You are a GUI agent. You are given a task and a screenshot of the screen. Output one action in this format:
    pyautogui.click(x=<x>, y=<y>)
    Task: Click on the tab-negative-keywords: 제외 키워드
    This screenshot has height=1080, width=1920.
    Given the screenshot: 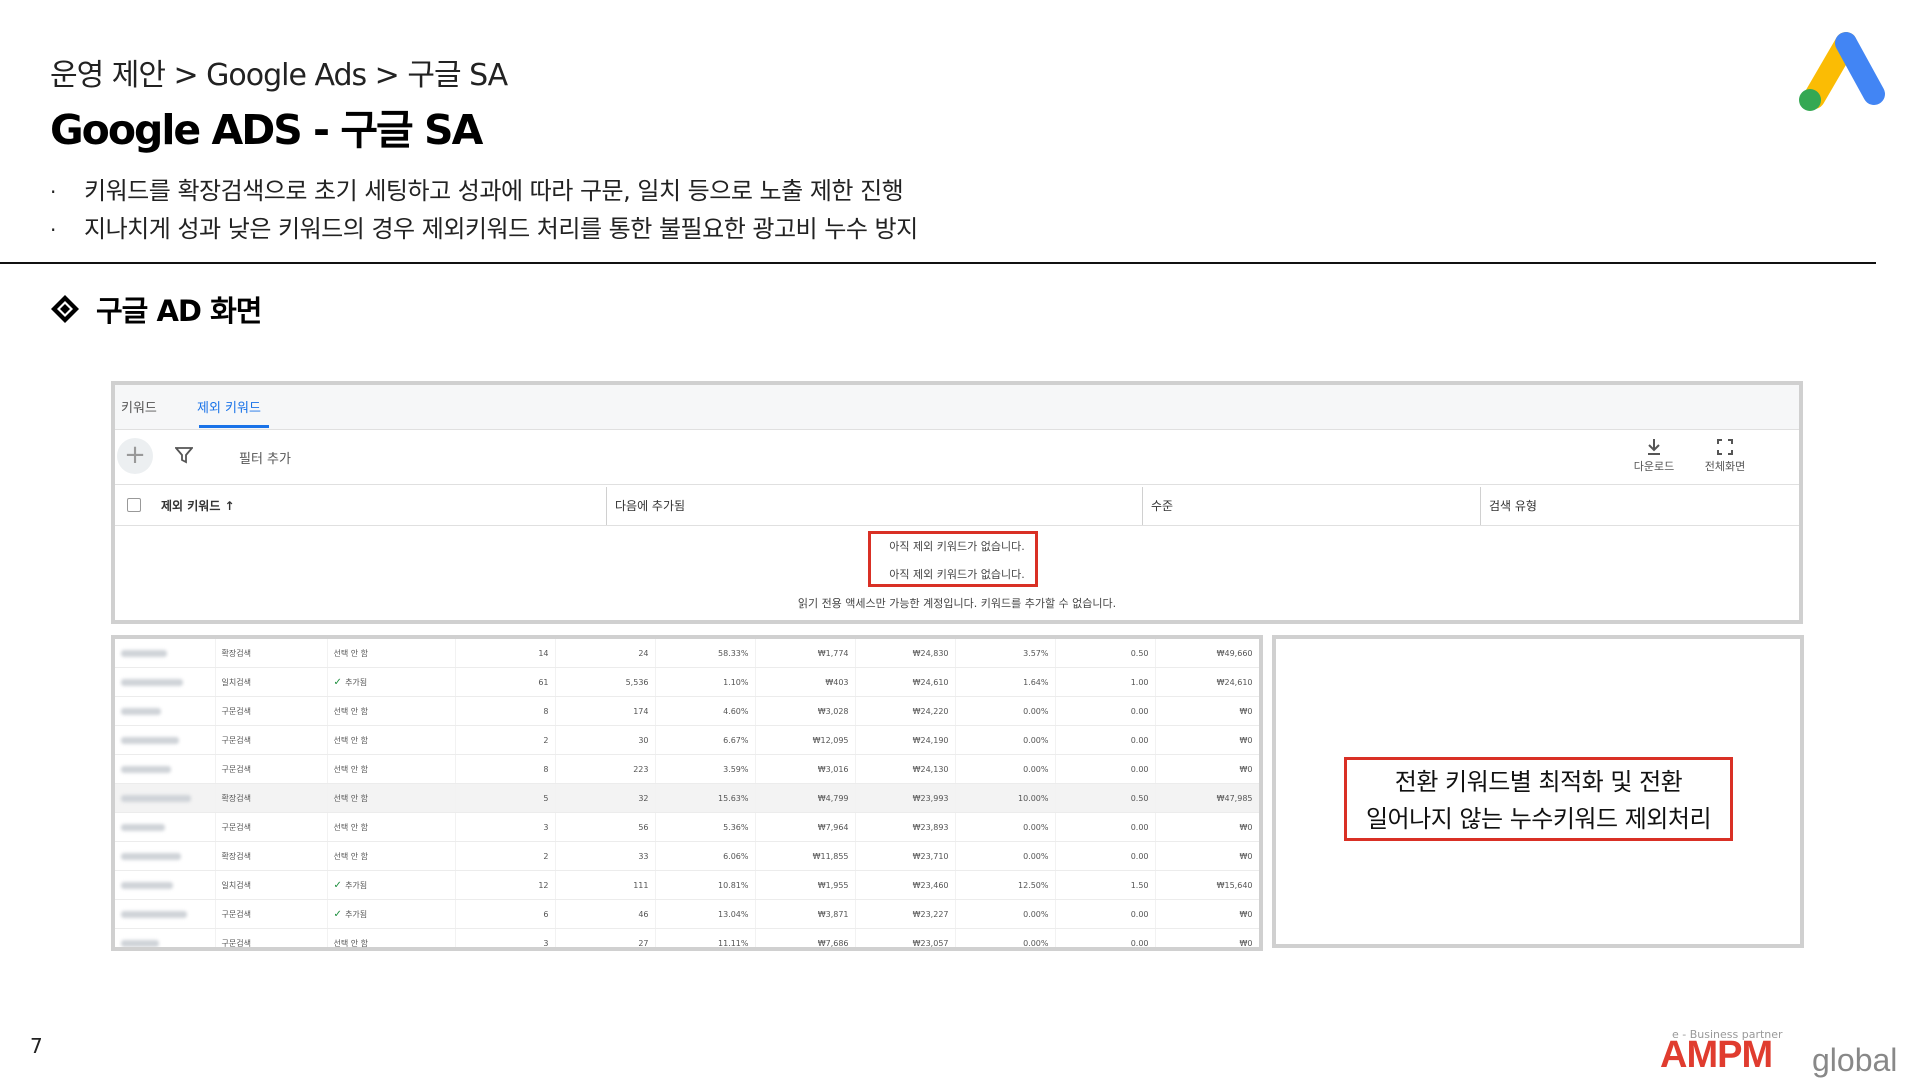 What is the action you would take?
    pyautogui.click(x=229, y=406)
    